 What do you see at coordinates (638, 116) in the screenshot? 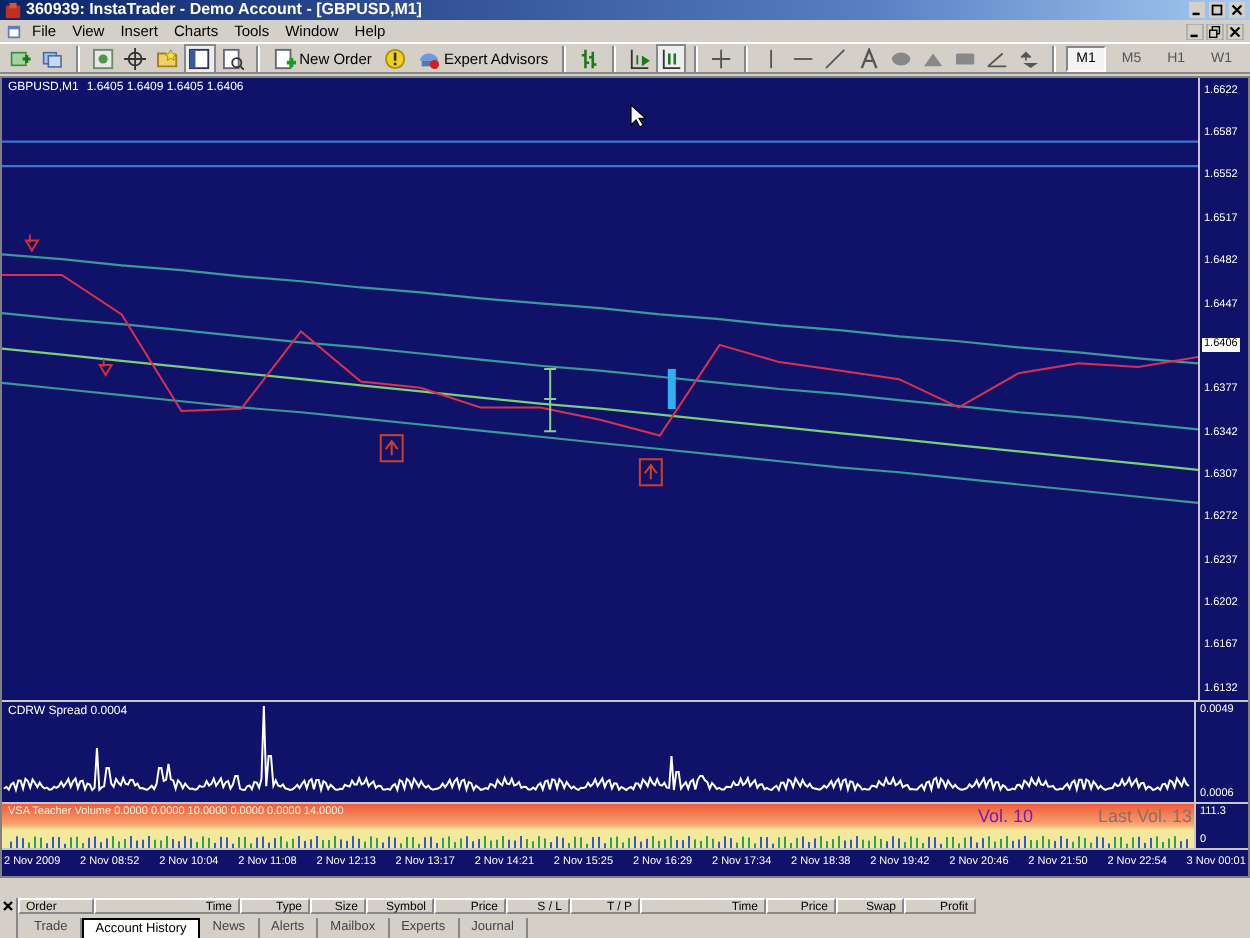
I see `mouse-pointer-icon` at bounding box center [638, 116].